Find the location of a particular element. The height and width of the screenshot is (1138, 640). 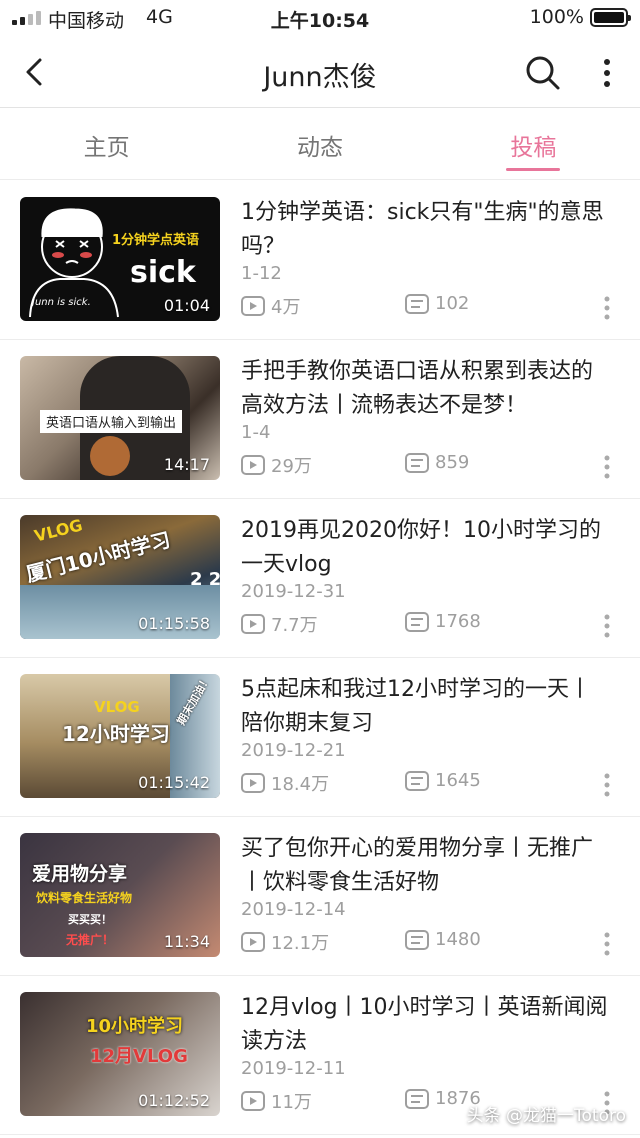

video-title: 5点起床和我过12小时学习的一天丨陪你期末复习 is located at coordinates (426, 707).